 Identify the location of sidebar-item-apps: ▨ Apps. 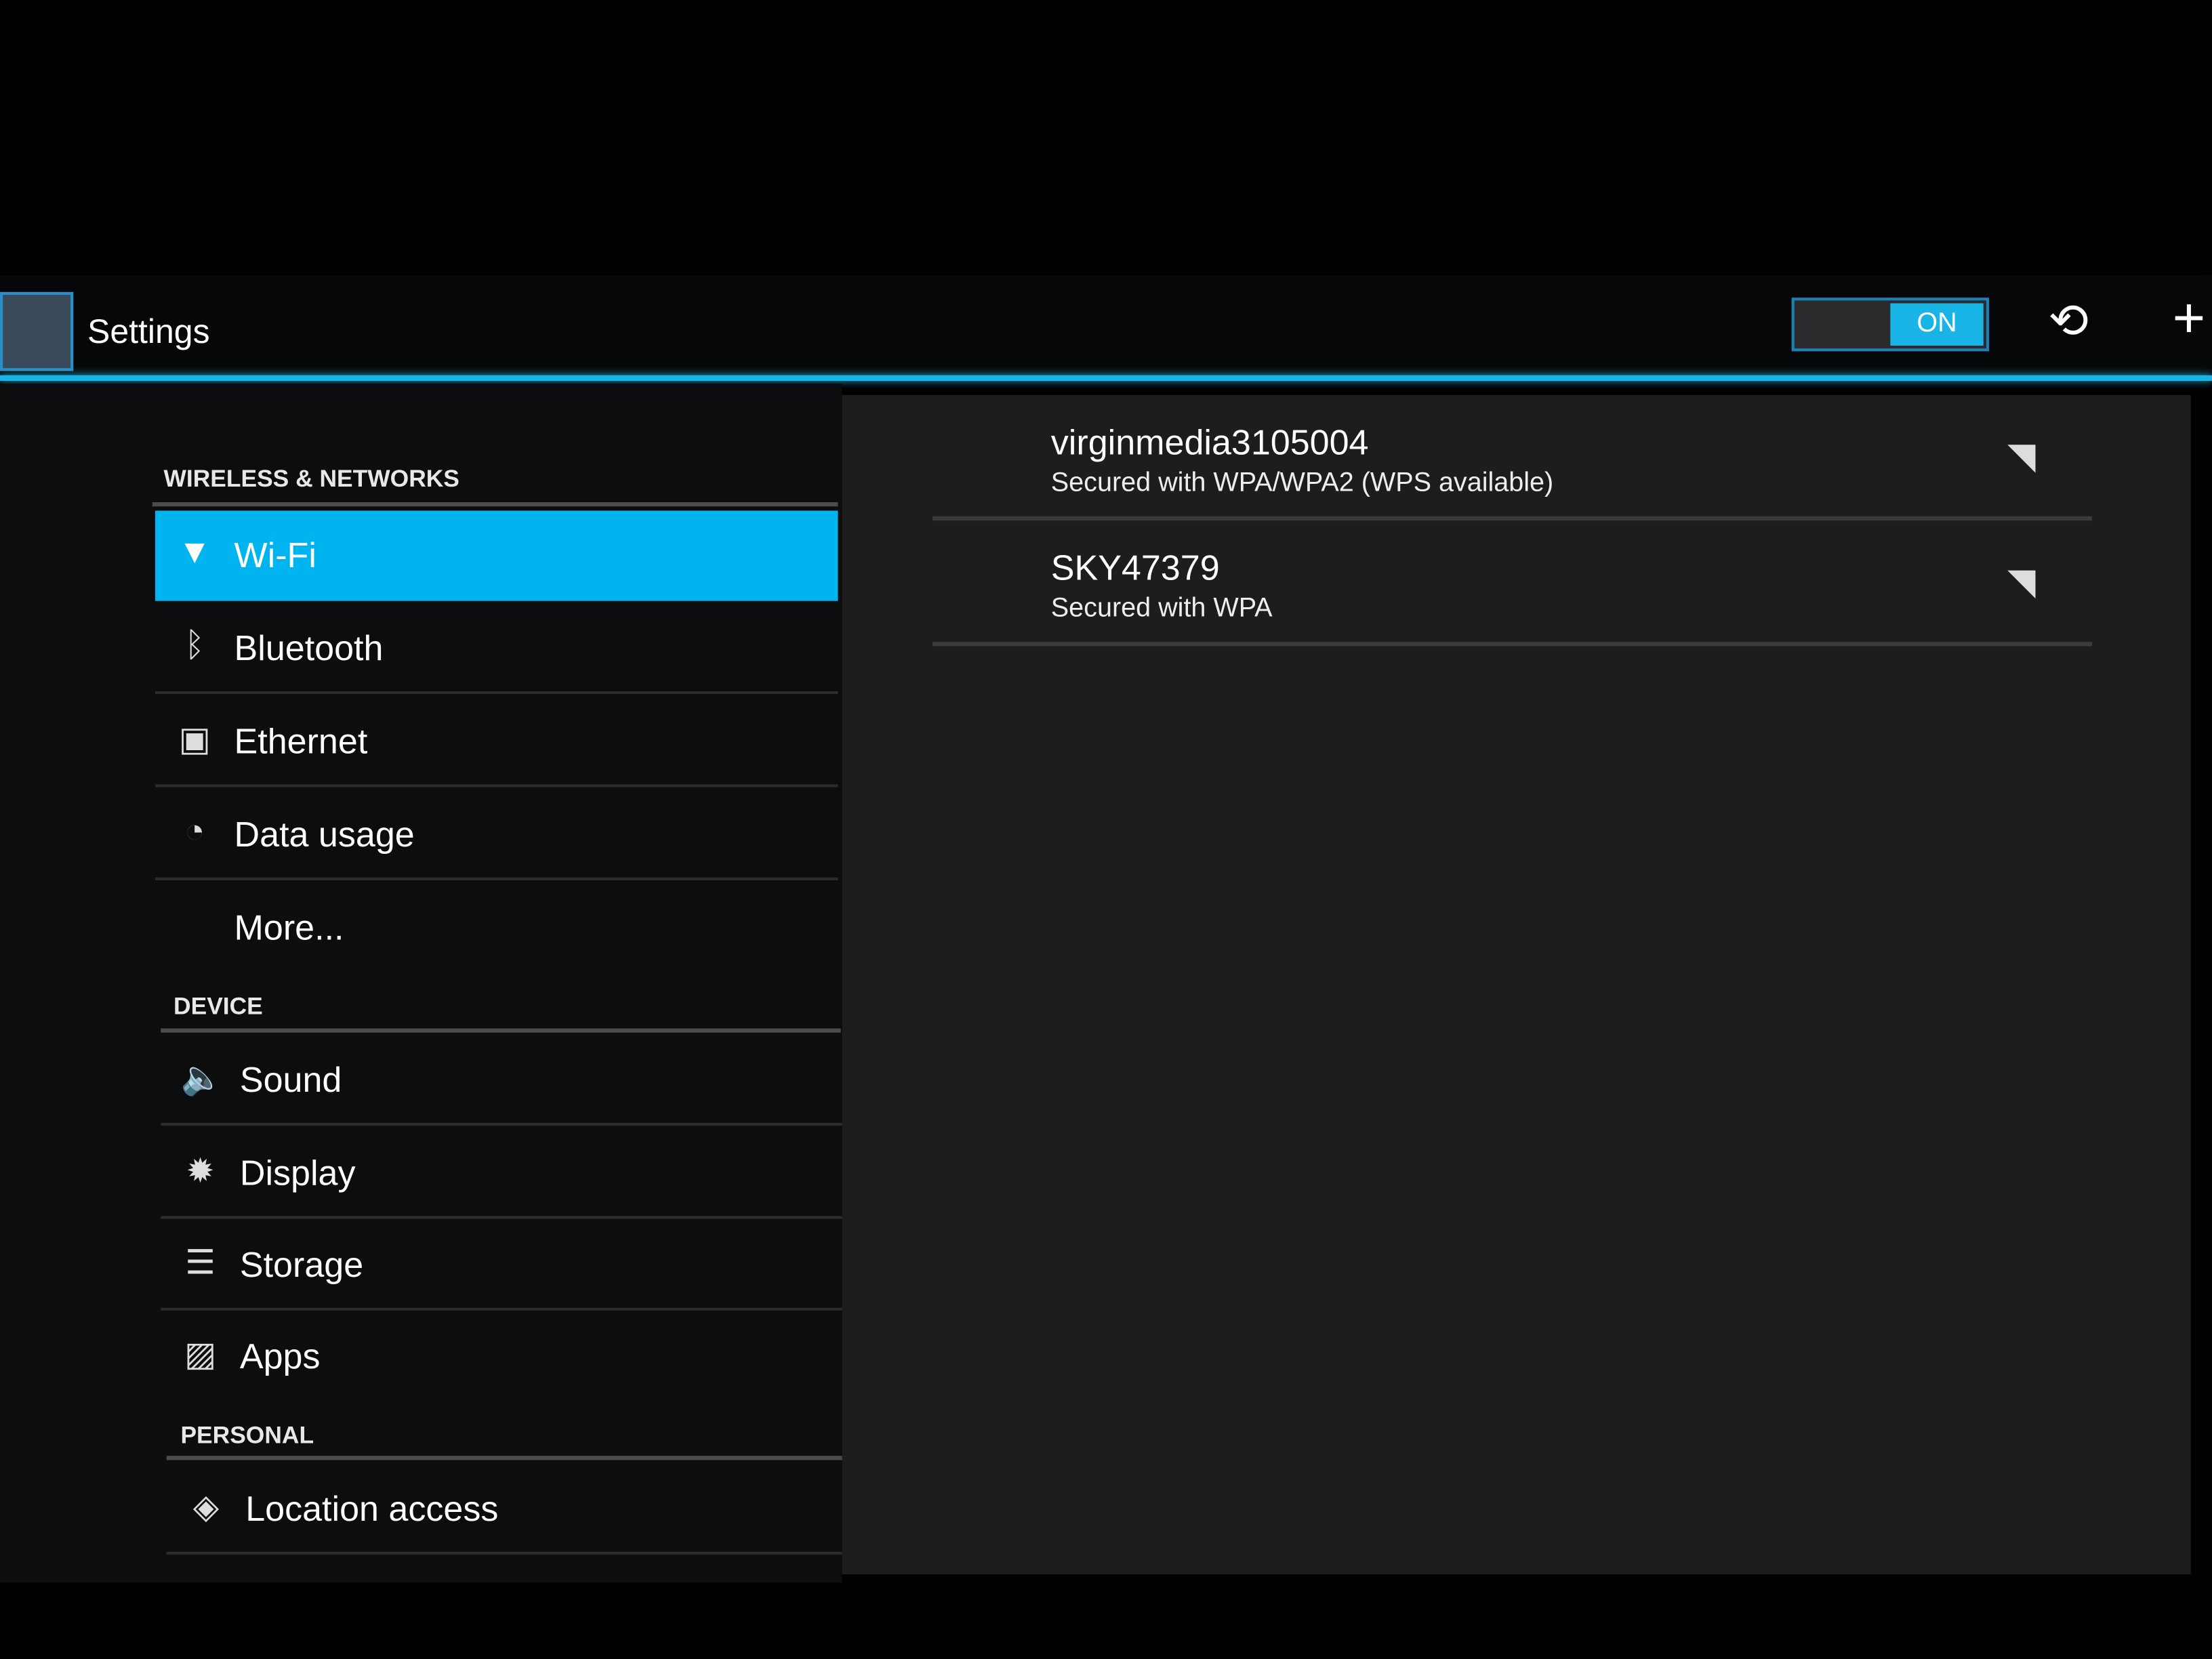
(502, 1357).